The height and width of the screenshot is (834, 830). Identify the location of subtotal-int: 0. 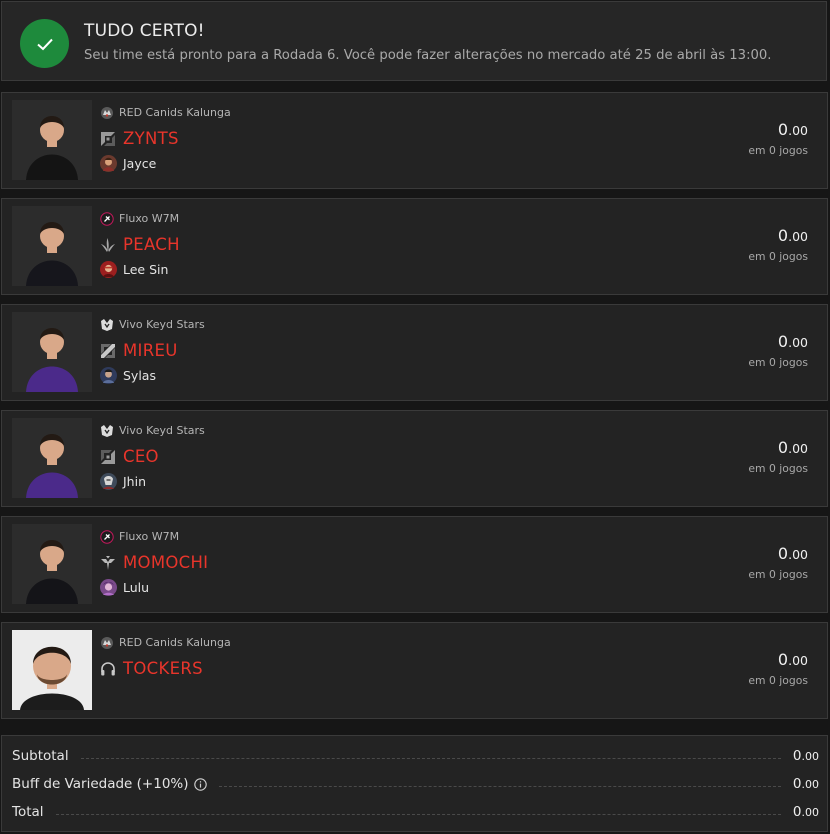
(797, 756).